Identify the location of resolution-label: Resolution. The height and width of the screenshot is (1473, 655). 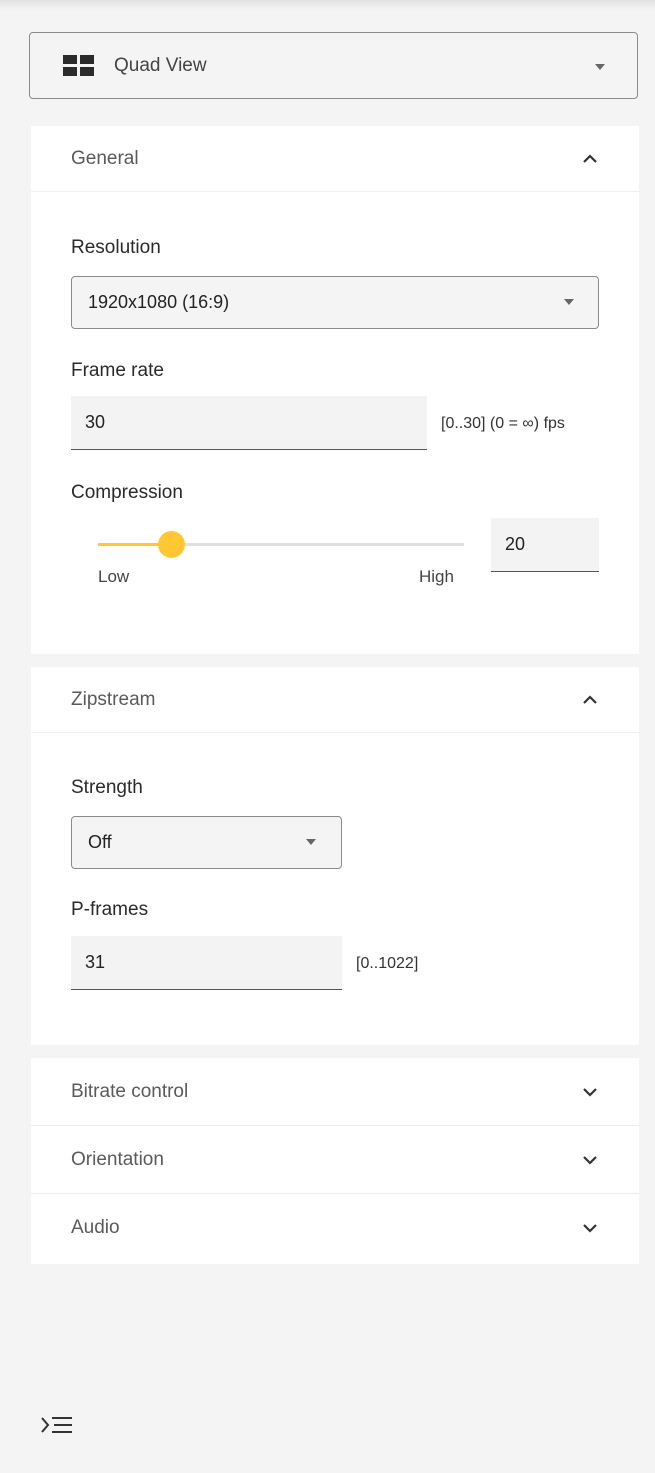
(116, 247).